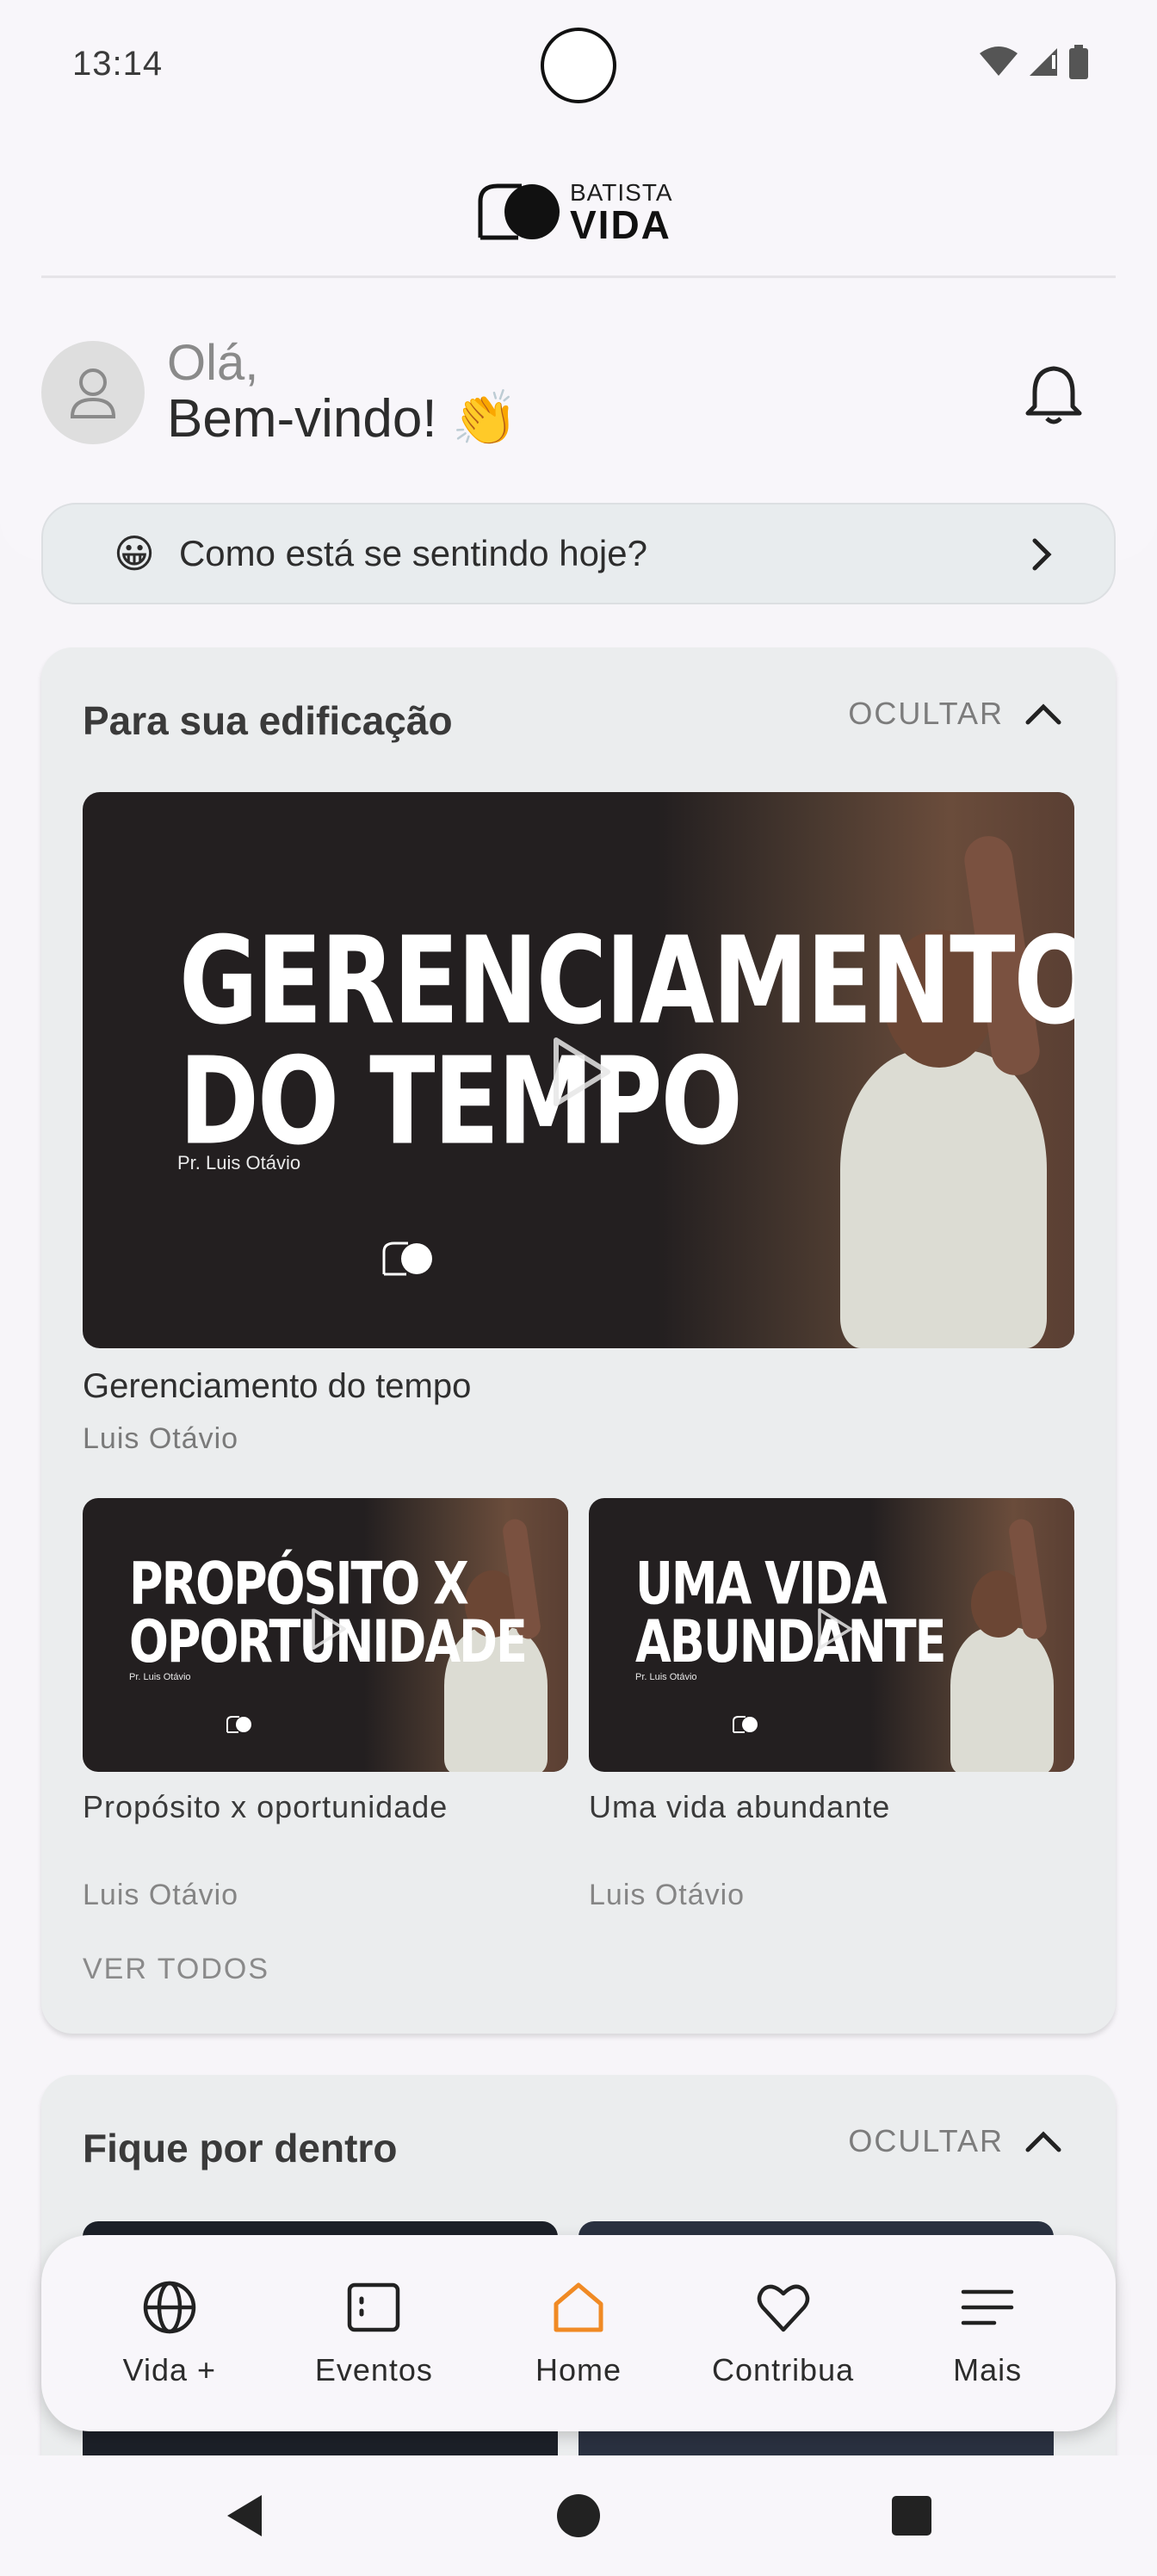 The image size is (1157, 2576). What do you see at coordinates (999, 61) in the screenshot?
I see `wifi-icon` at bounding box center [999, 61].